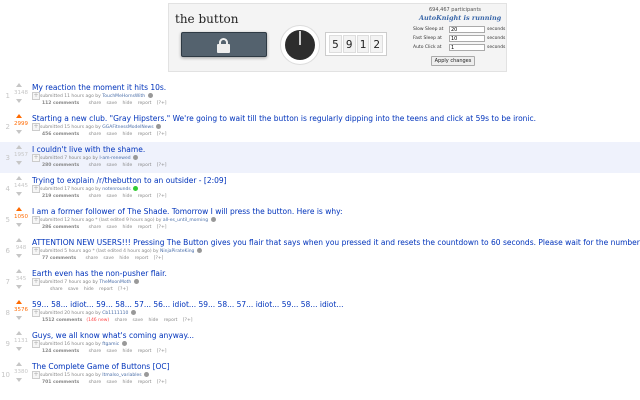  I want to click on apply-changes-button: Apply changes, so click(453, 61).